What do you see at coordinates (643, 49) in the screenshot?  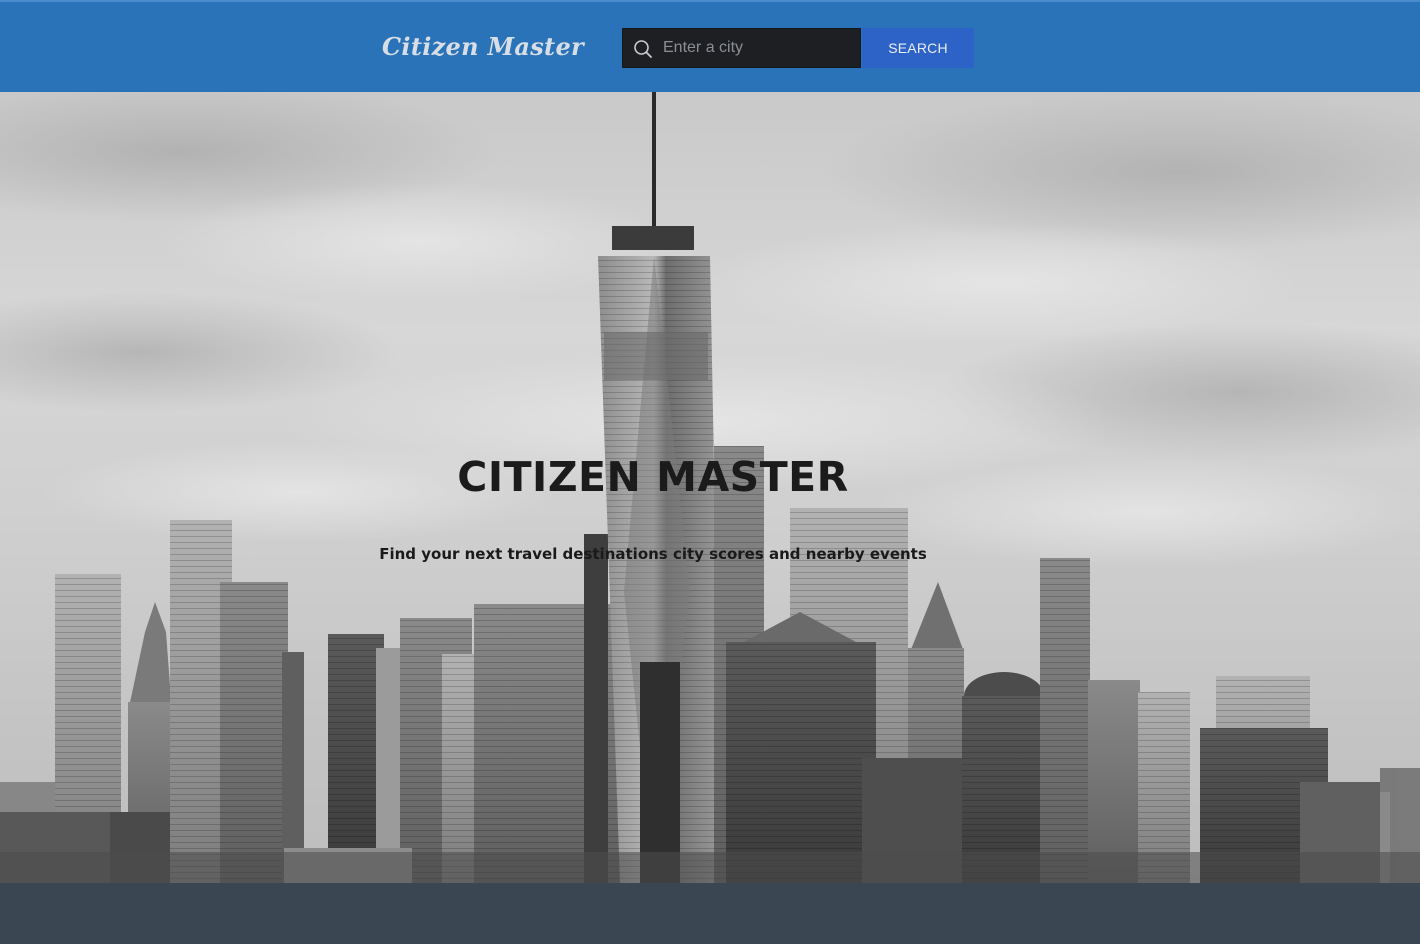 I see `search-icon` at bounding box center [643, 49].